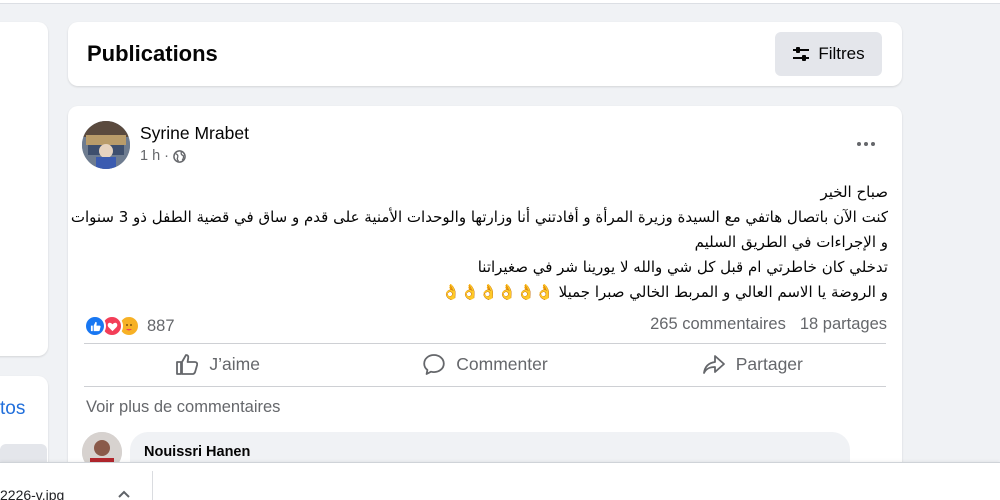 This screenshot has width=1000, height=500. Describe the element at coordinates (194, 133) in the screenshot. I see `post-author-name: Syrine Mrabet` at that location.